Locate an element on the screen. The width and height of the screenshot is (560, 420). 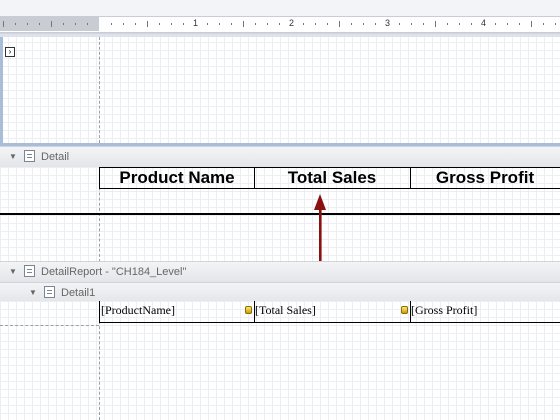
band-label-detail1: Detail1 is located at coordinates (78, 293).